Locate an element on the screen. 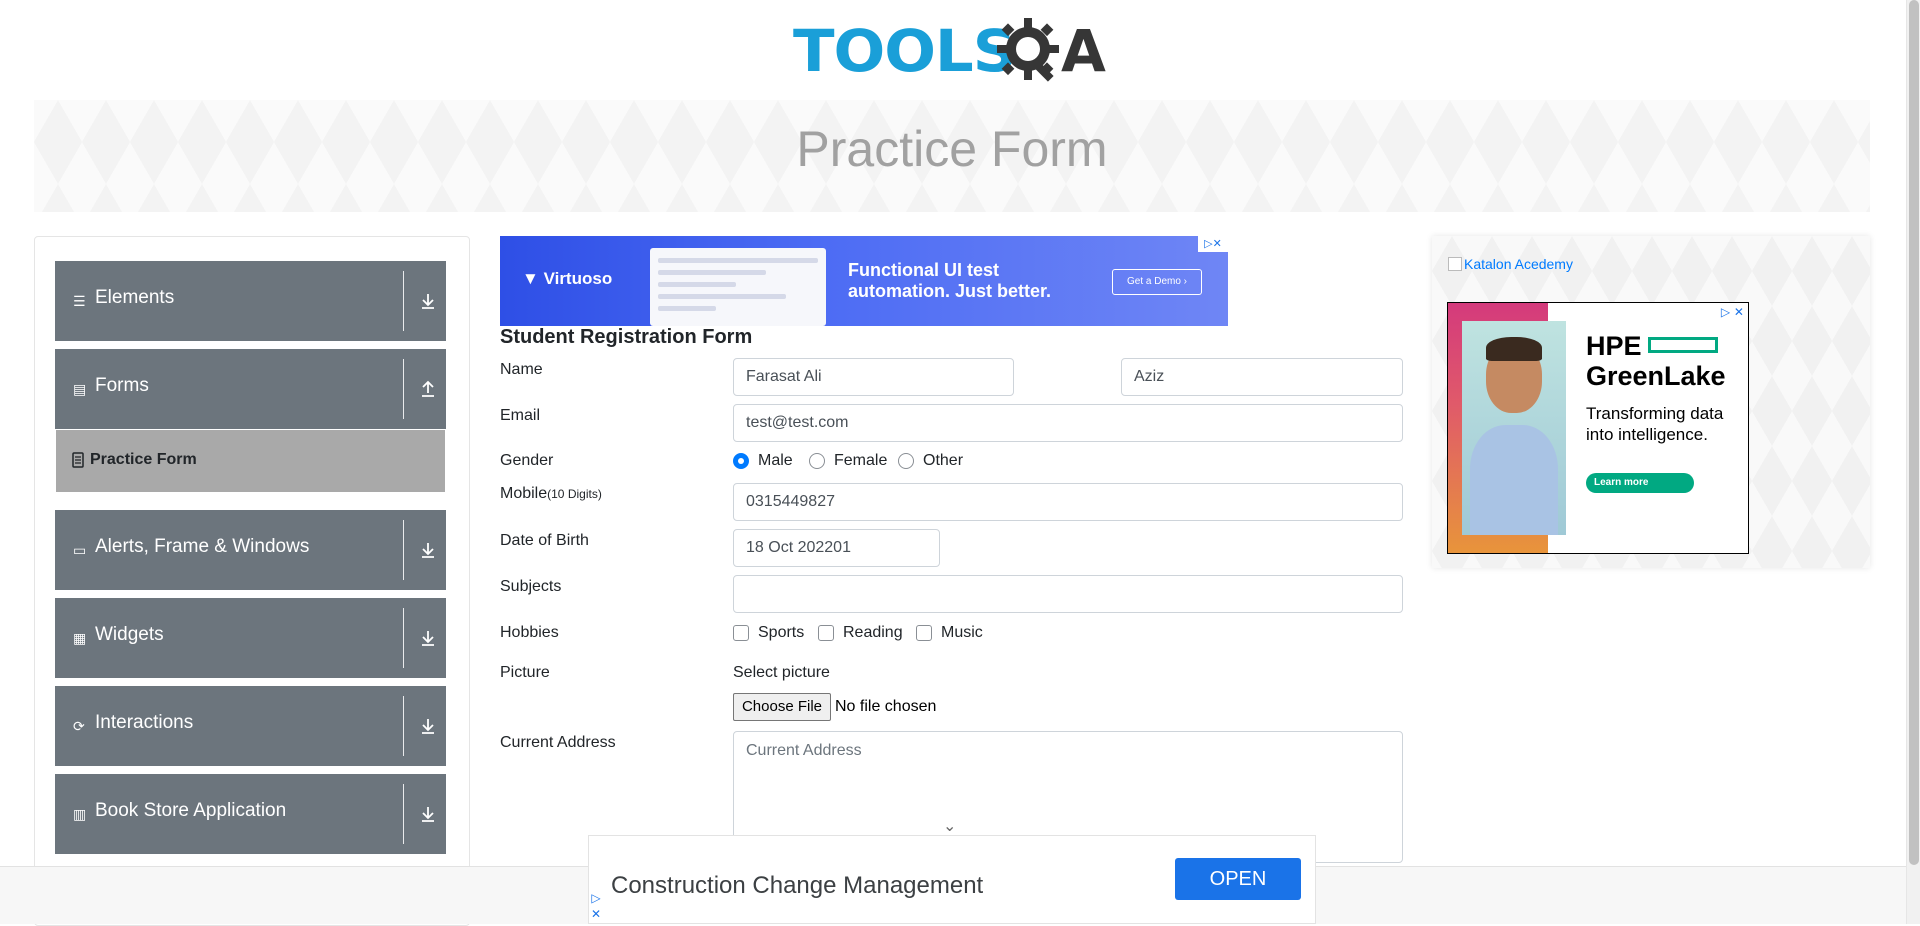 The height and width of the screenshot is (926, 1920). hobby-sports-checkbox: Sports is located at coordinates (768, 633).